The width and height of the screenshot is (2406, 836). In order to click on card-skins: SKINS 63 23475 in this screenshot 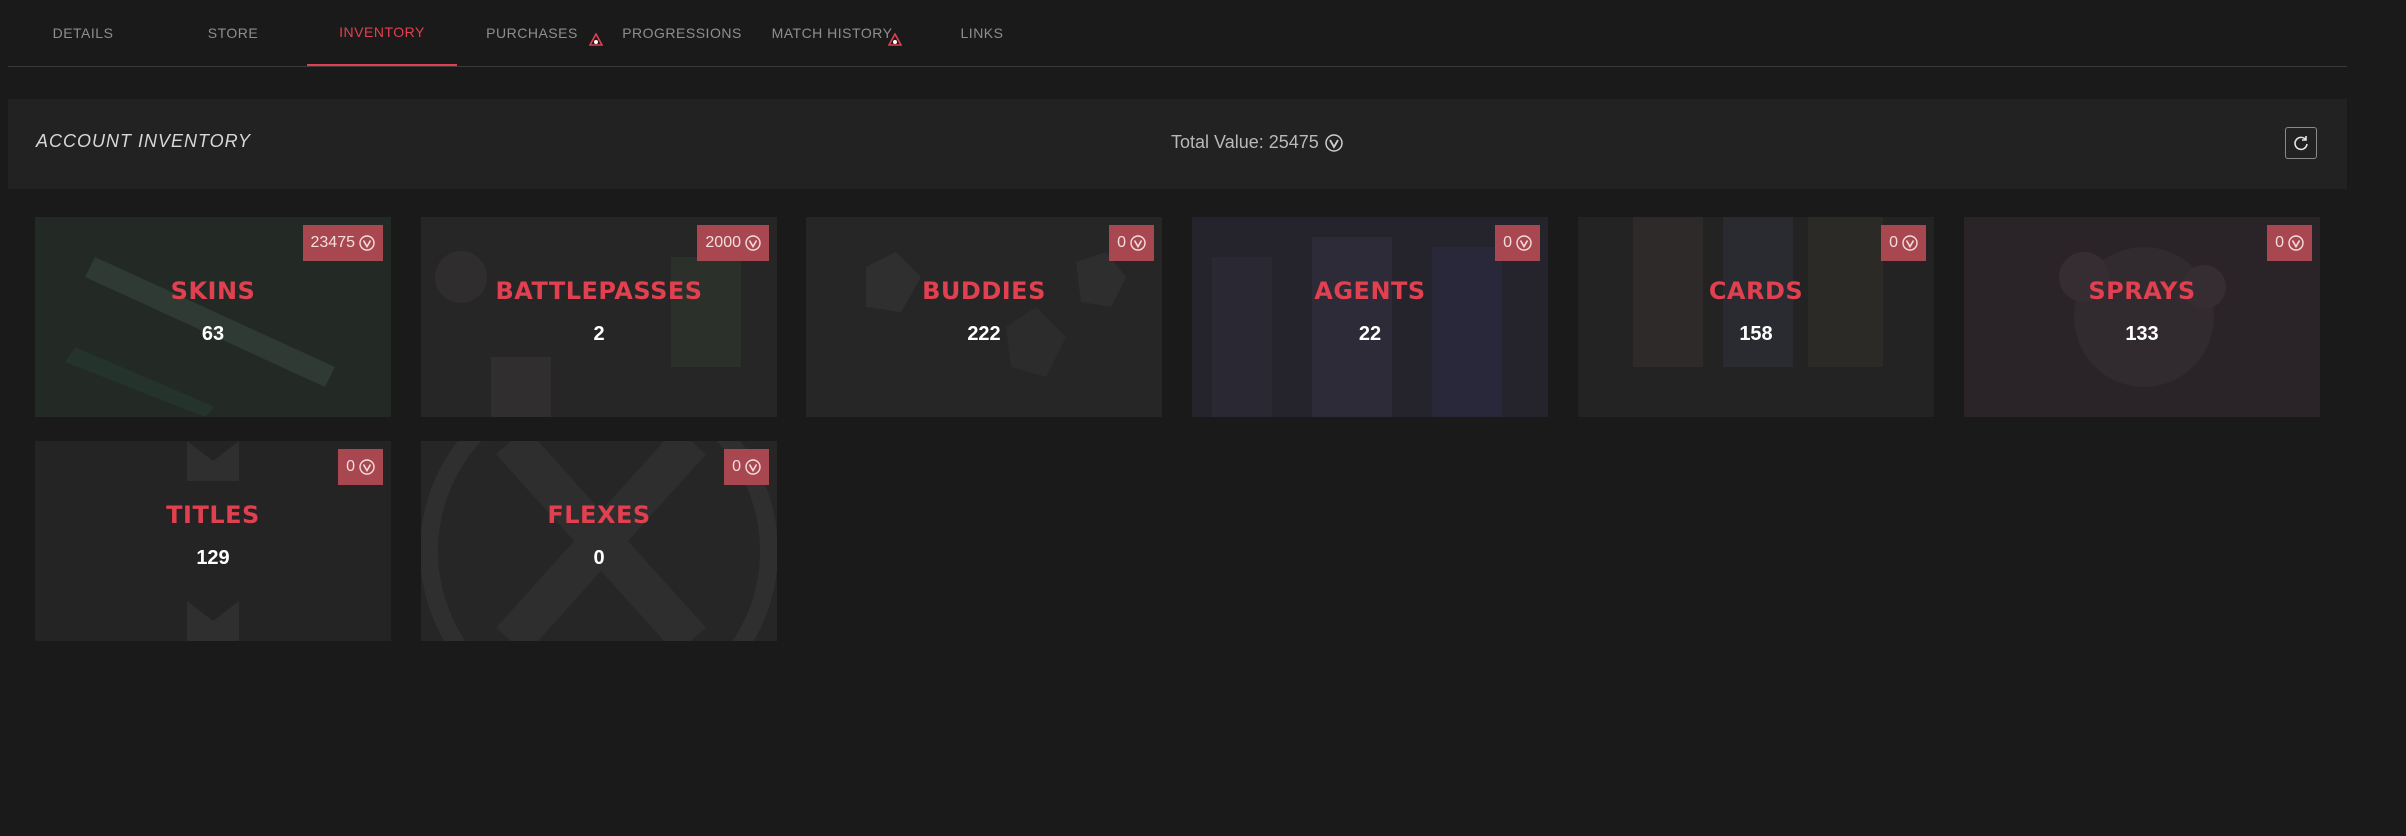, I will do `click(213, 317)`.